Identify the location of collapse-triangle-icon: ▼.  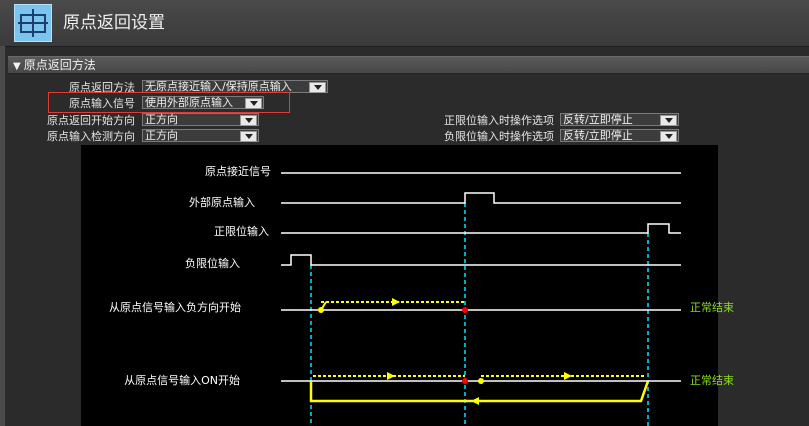
(17, 66).